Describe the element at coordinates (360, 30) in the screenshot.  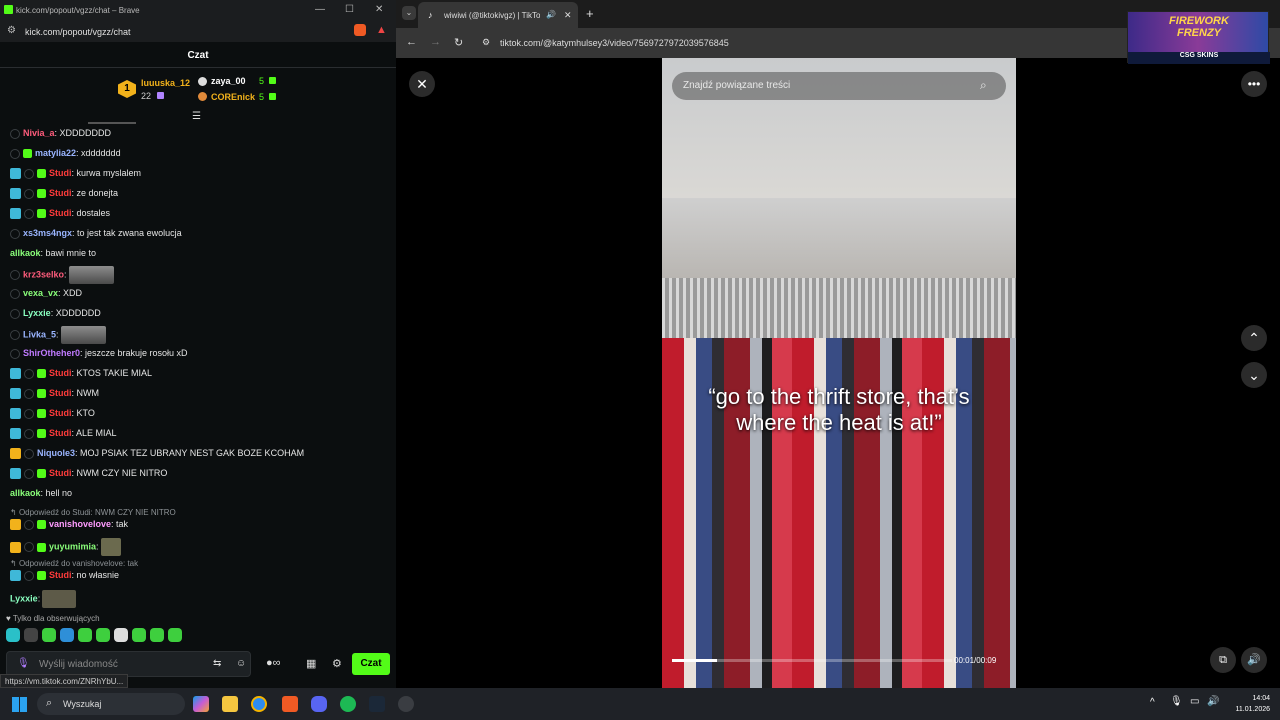
I see `brave-shield-icon` at that location.